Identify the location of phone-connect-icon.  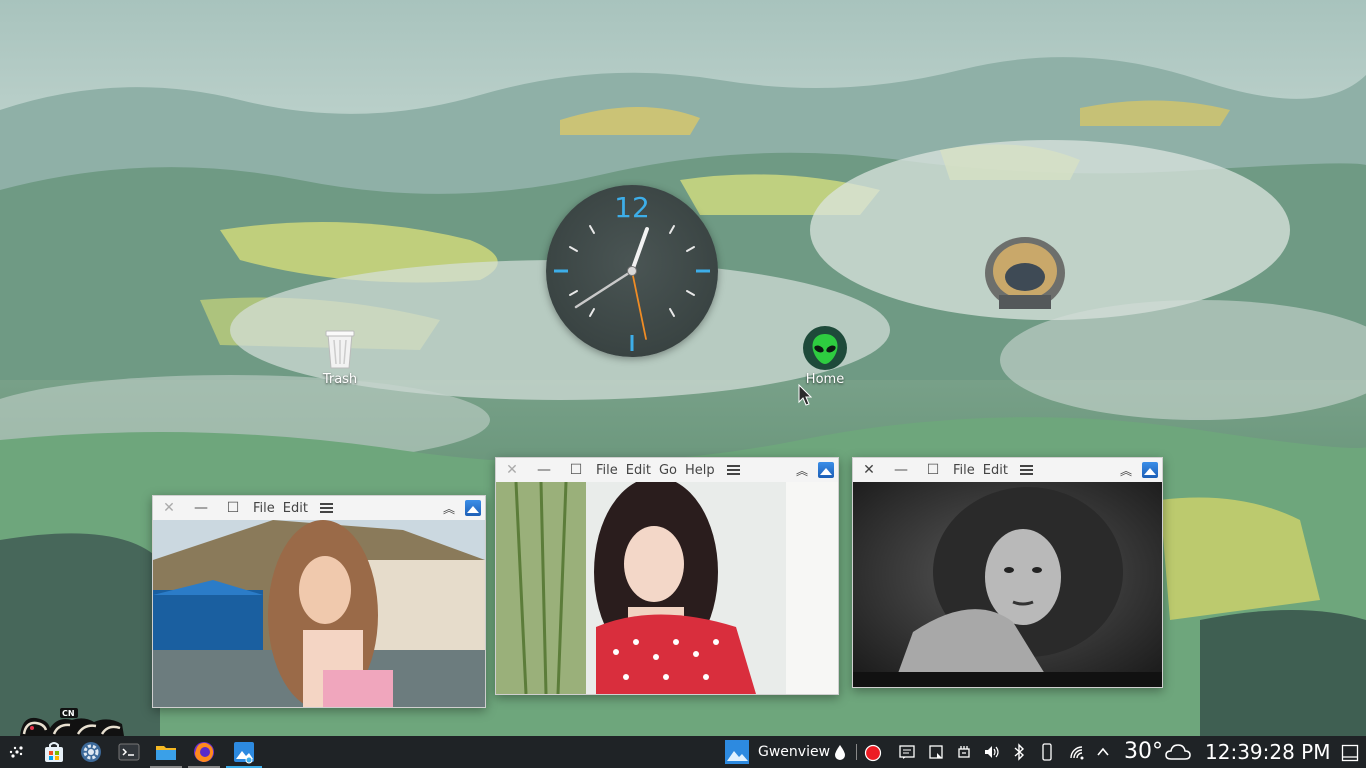
(1047, 752).